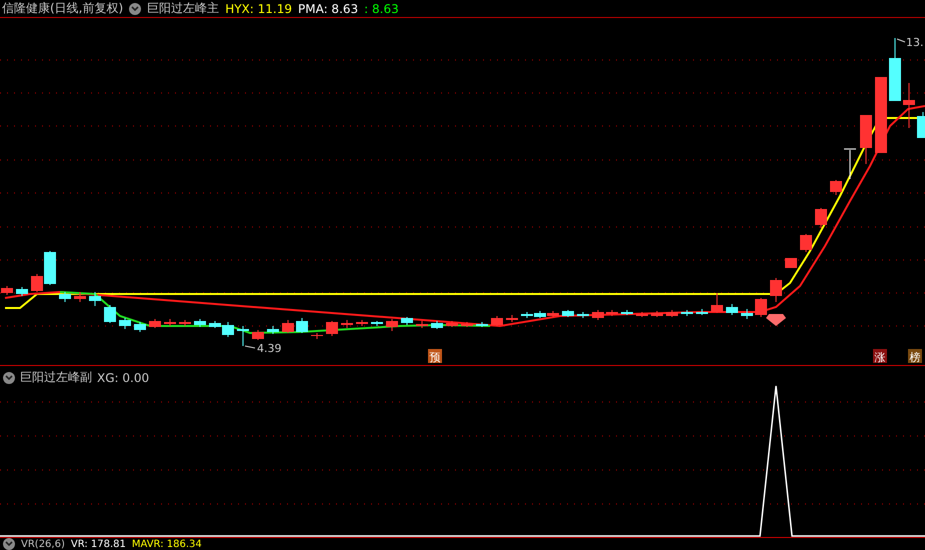 The width and height of the screenshot is (925, 550). I want to click on indicator-reading: : 8.63, so click(381, 9).